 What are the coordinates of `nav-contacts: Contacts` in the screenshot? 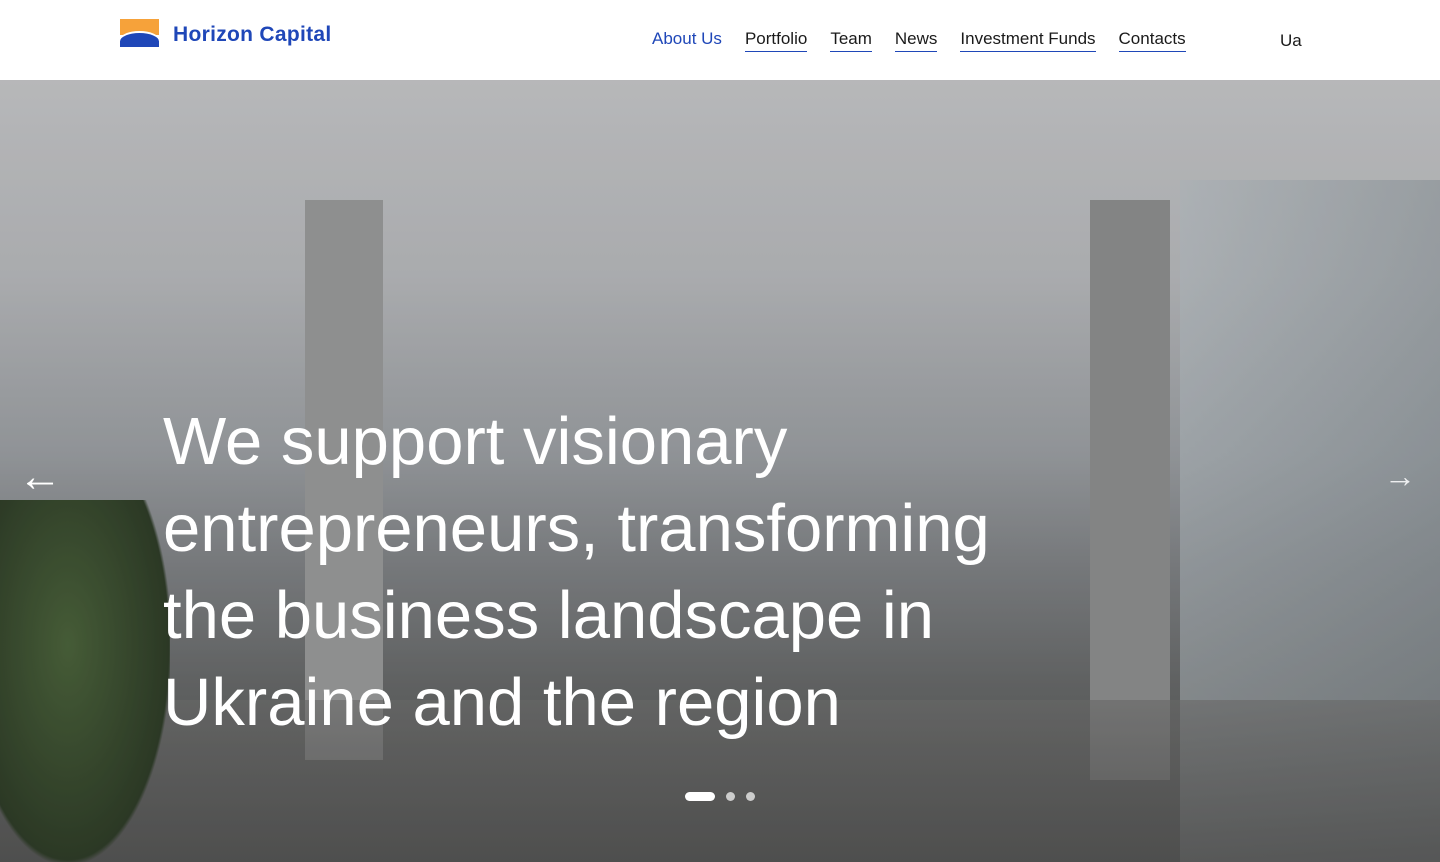 It's located at (1152, 40).